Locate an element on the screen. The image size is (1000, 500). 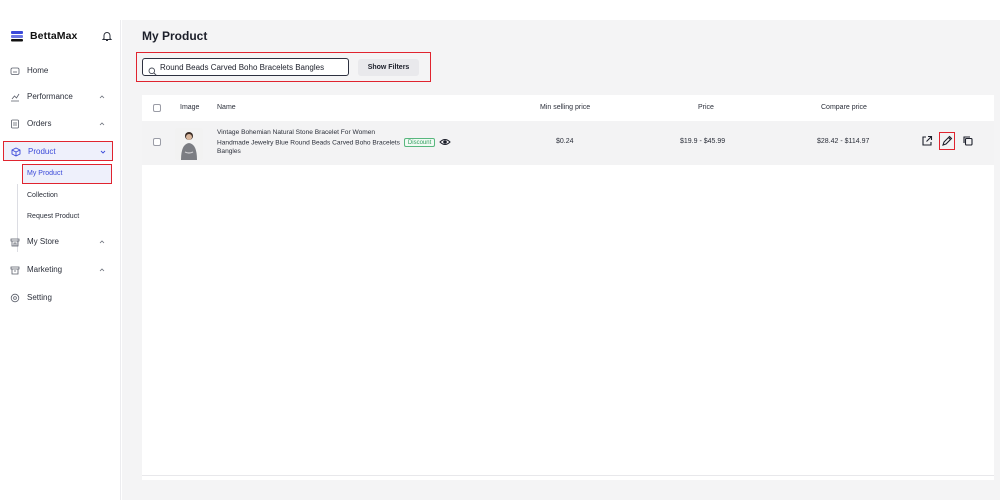
search-input is located at coordinates (253, 67).